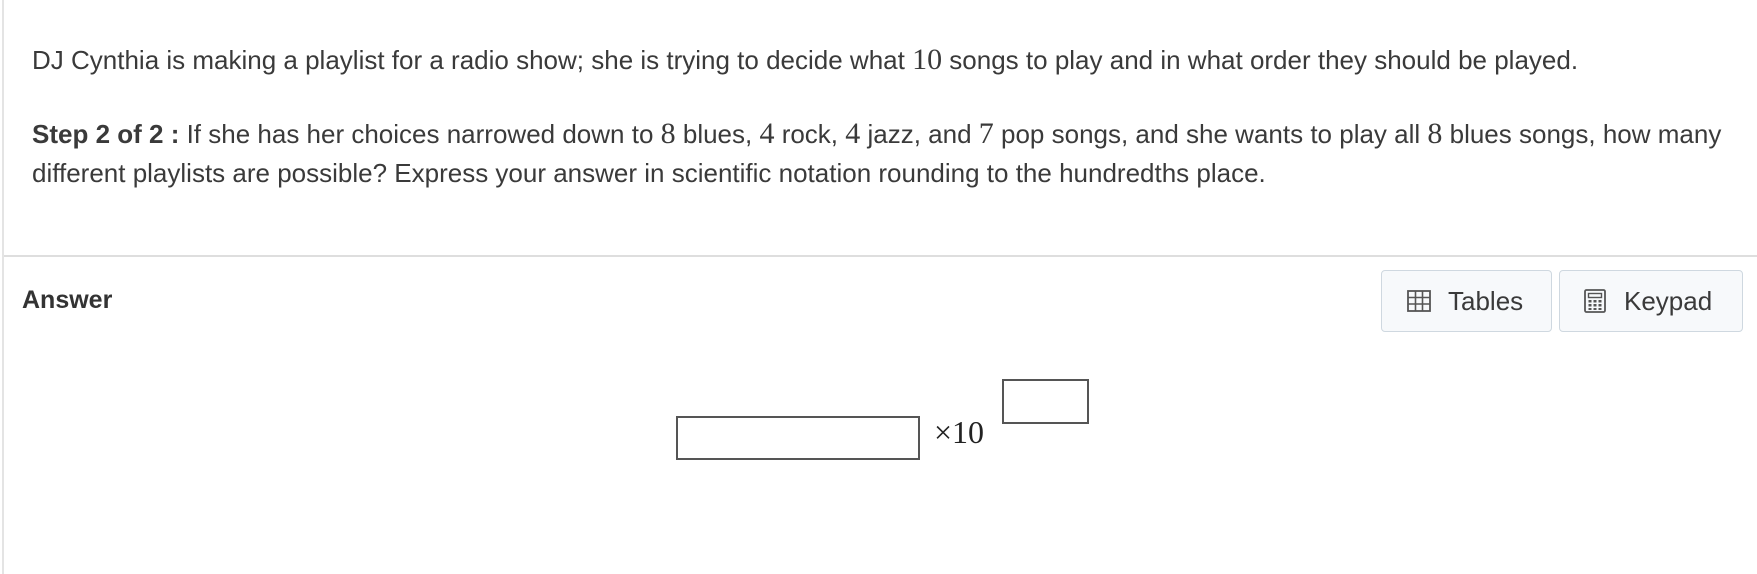 Image resolution: width=1757 pixels, height=574 pixels. What do you see at coordinates (67, 300) in the screenshot?
I see `answer-label: Answer` at bounding box center [67, 300].